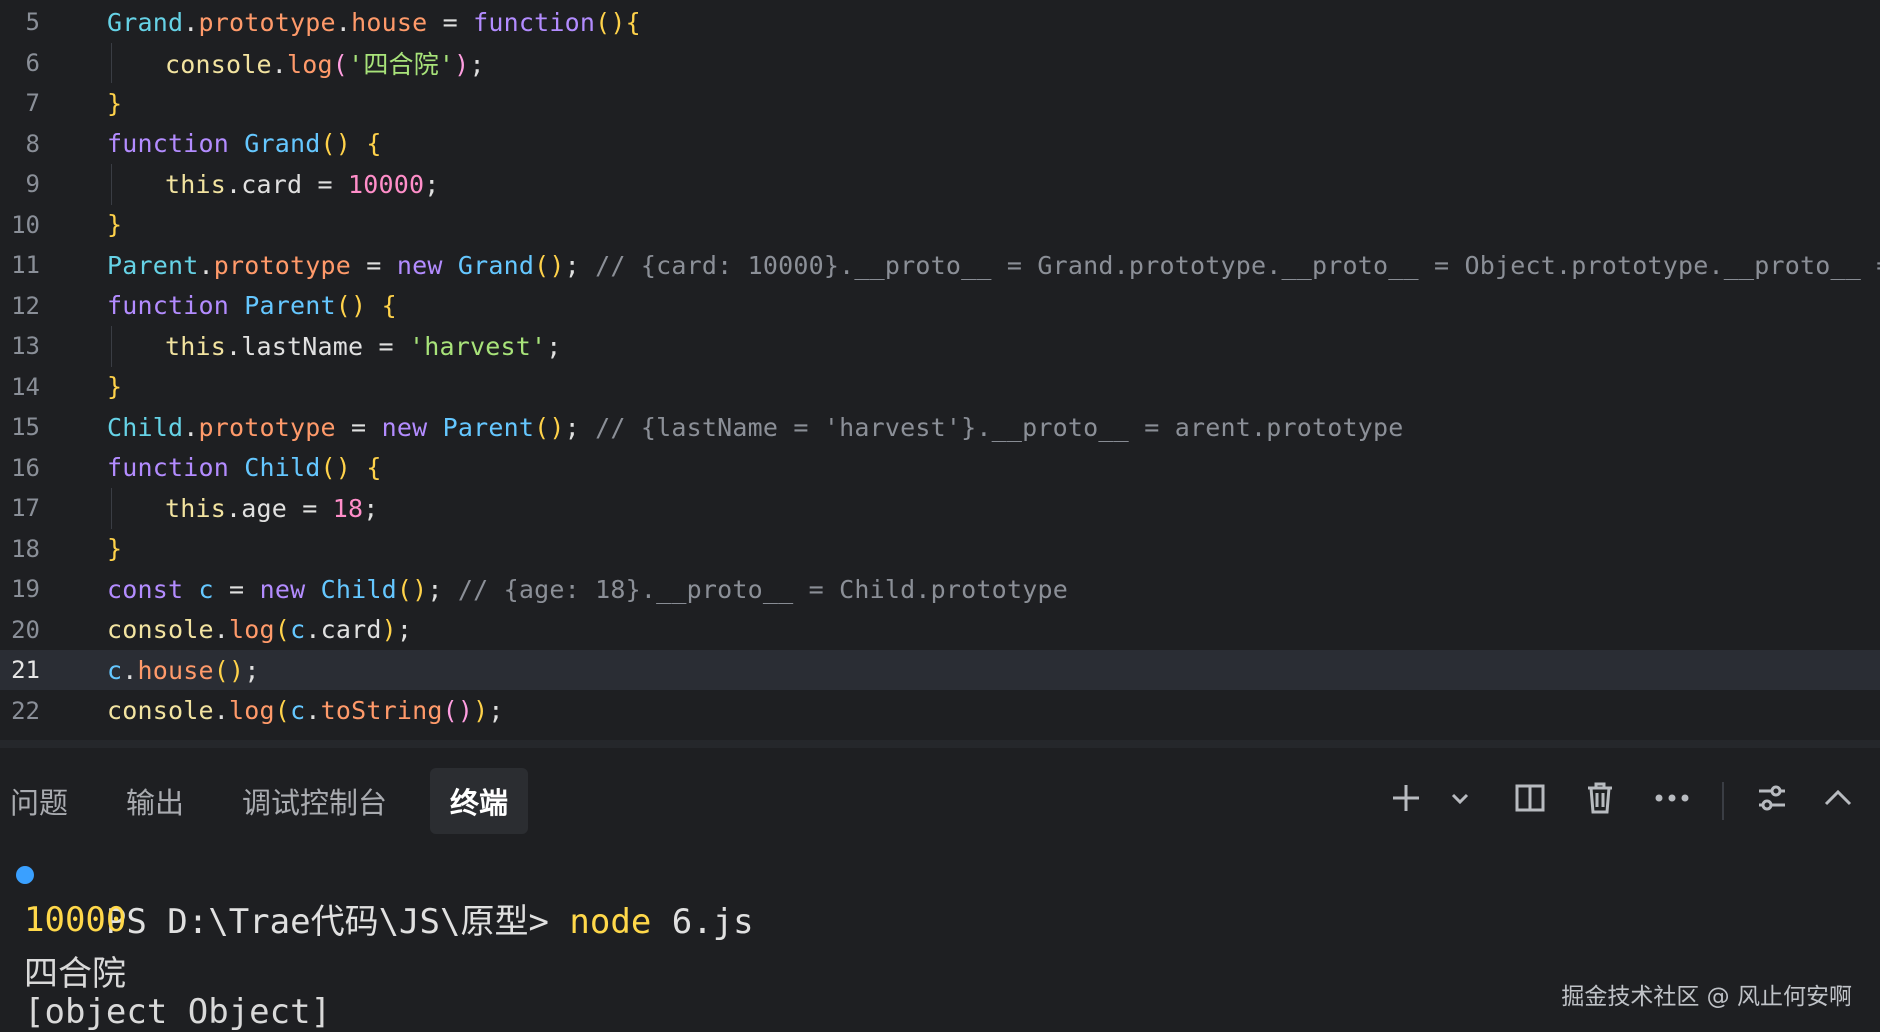 The height and width of the screenshot is (1032, 1880). What do you see at coordinates (340, 64) in the screenshot?
I see `code-token: (` at bounding box center [340, 64].